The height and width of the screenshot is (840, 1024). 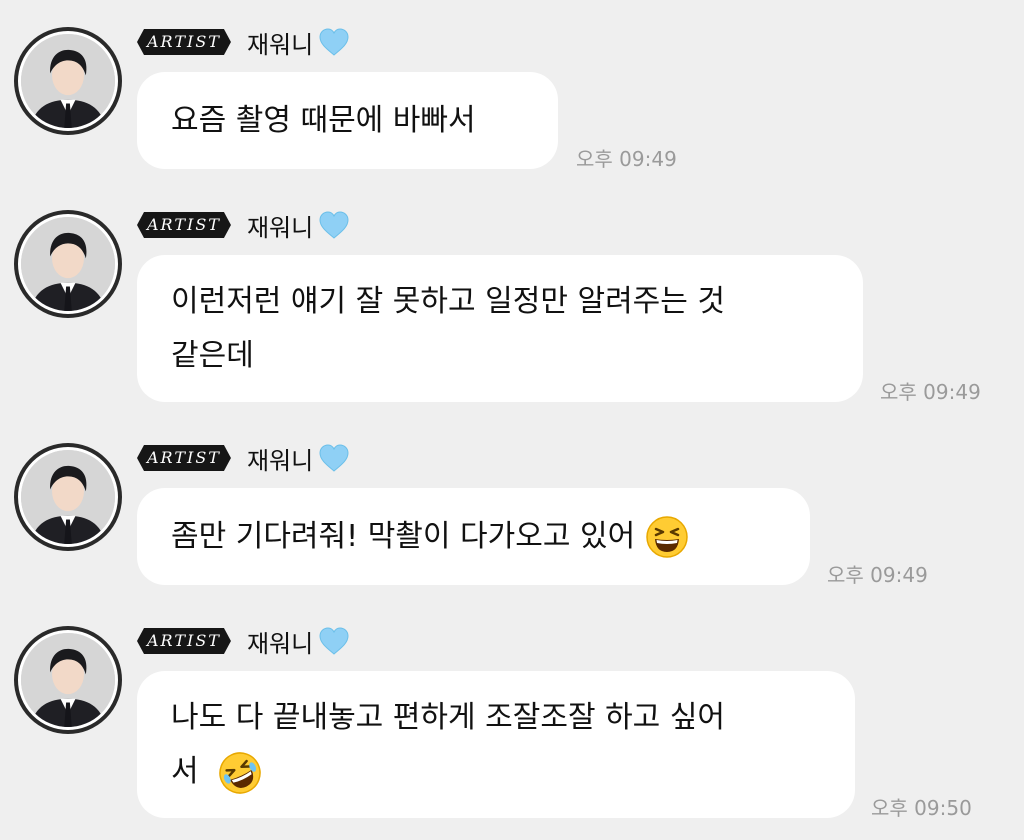 I want to click on message-bubble: 이런저런 얘기 잘 못하고 일정만 알려주는 것 같은데, so click(x=500, y=328).